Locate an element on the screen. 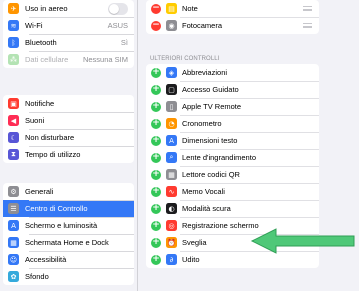 Image resolution: width=359 pixels, height=291 pixels. control-label: Udito is located at coordinates (191, 259).